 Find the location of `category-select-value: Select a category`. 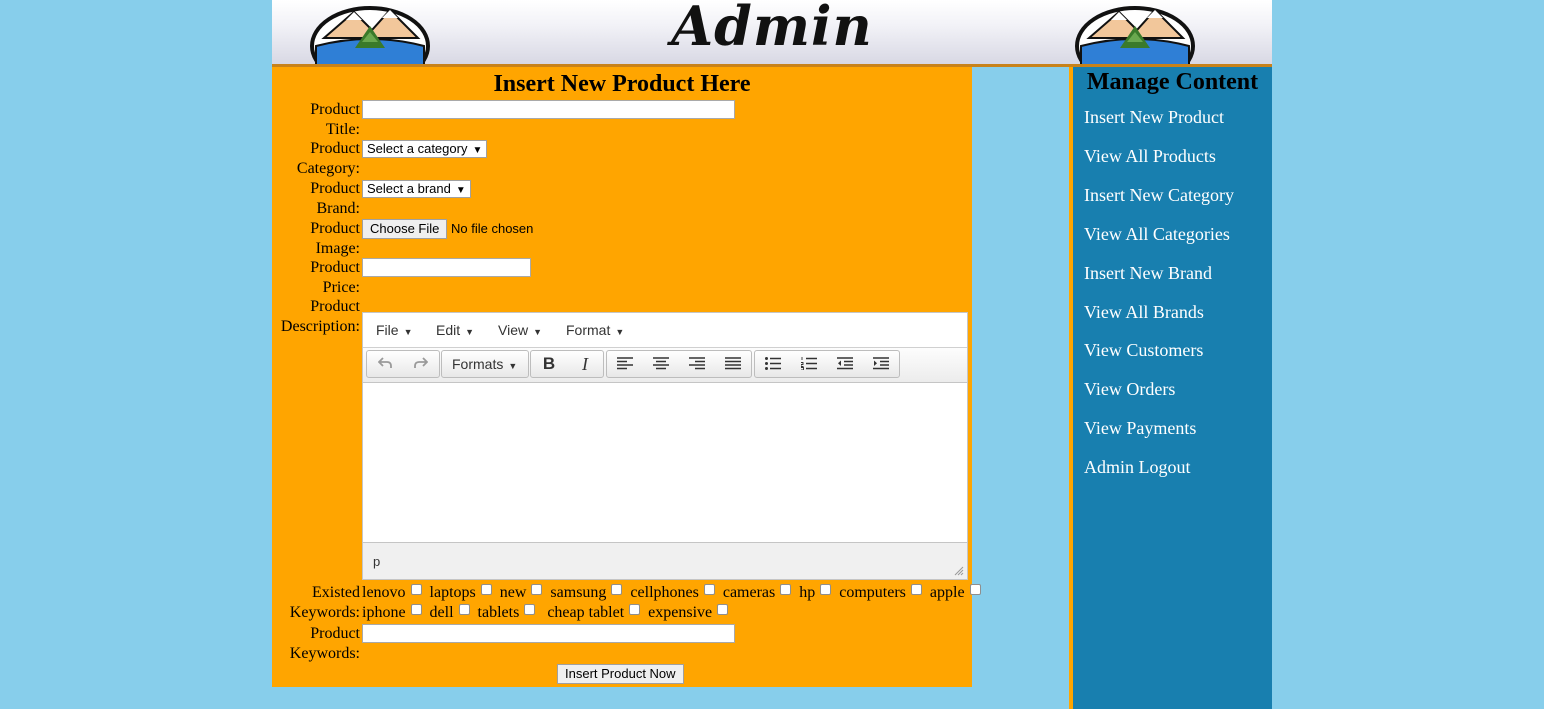

category-select-value: Select a category is located at coordinates (417, 148).